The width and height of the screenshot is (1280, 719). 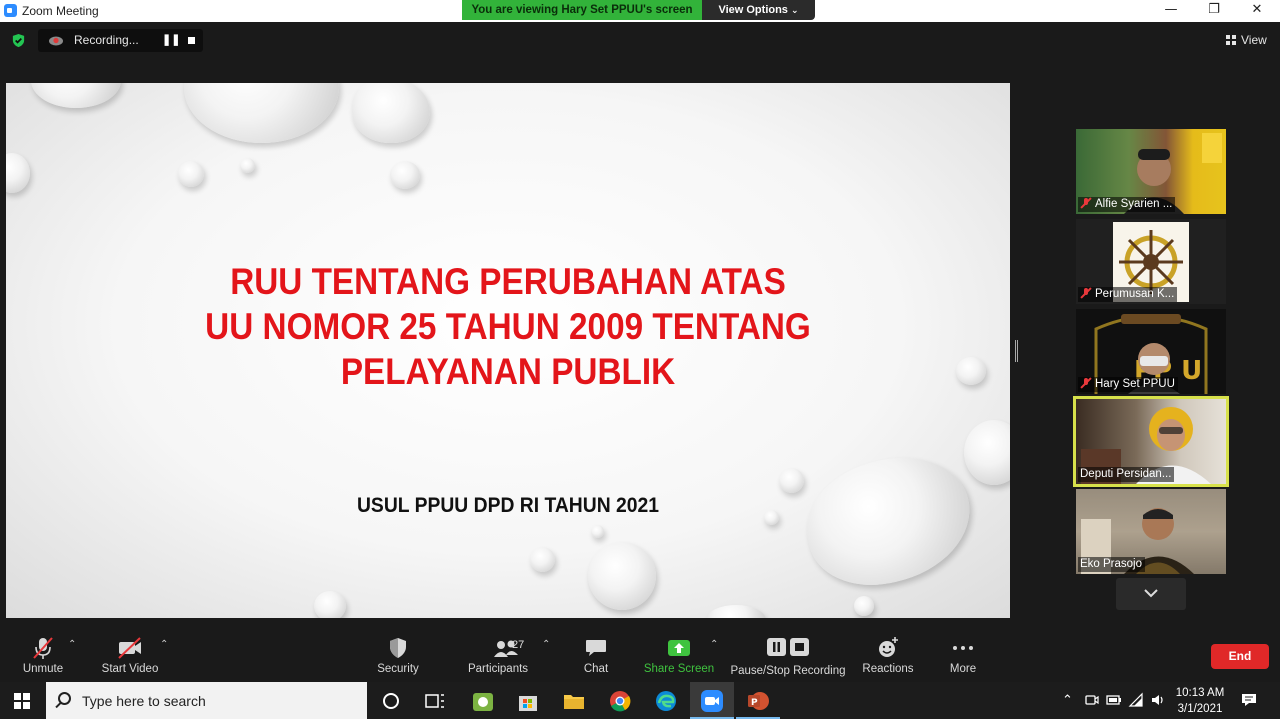 I want to click on share-screen-label: Share Screen, so click(x=679, y=669).